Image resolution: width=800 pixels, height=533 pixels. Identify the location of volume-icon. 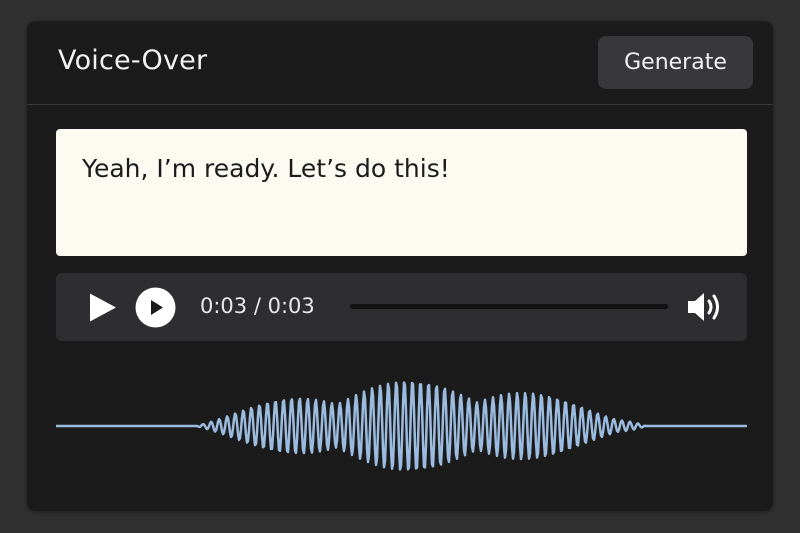
(705, 307).